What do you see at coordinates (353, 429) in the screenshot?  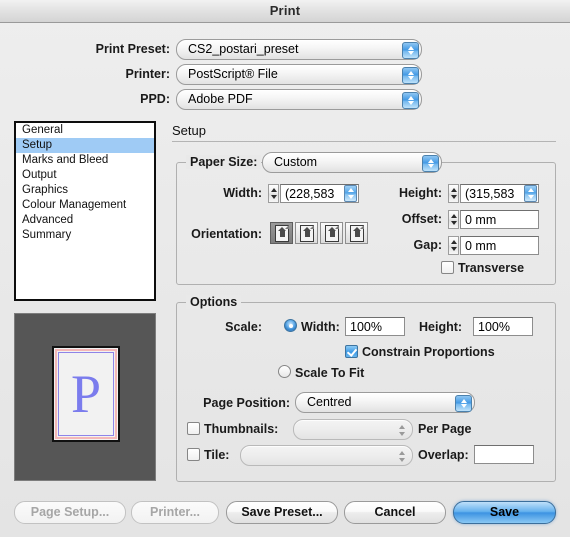 I see `thumbnails-popup` at bounding box center [353, 429].